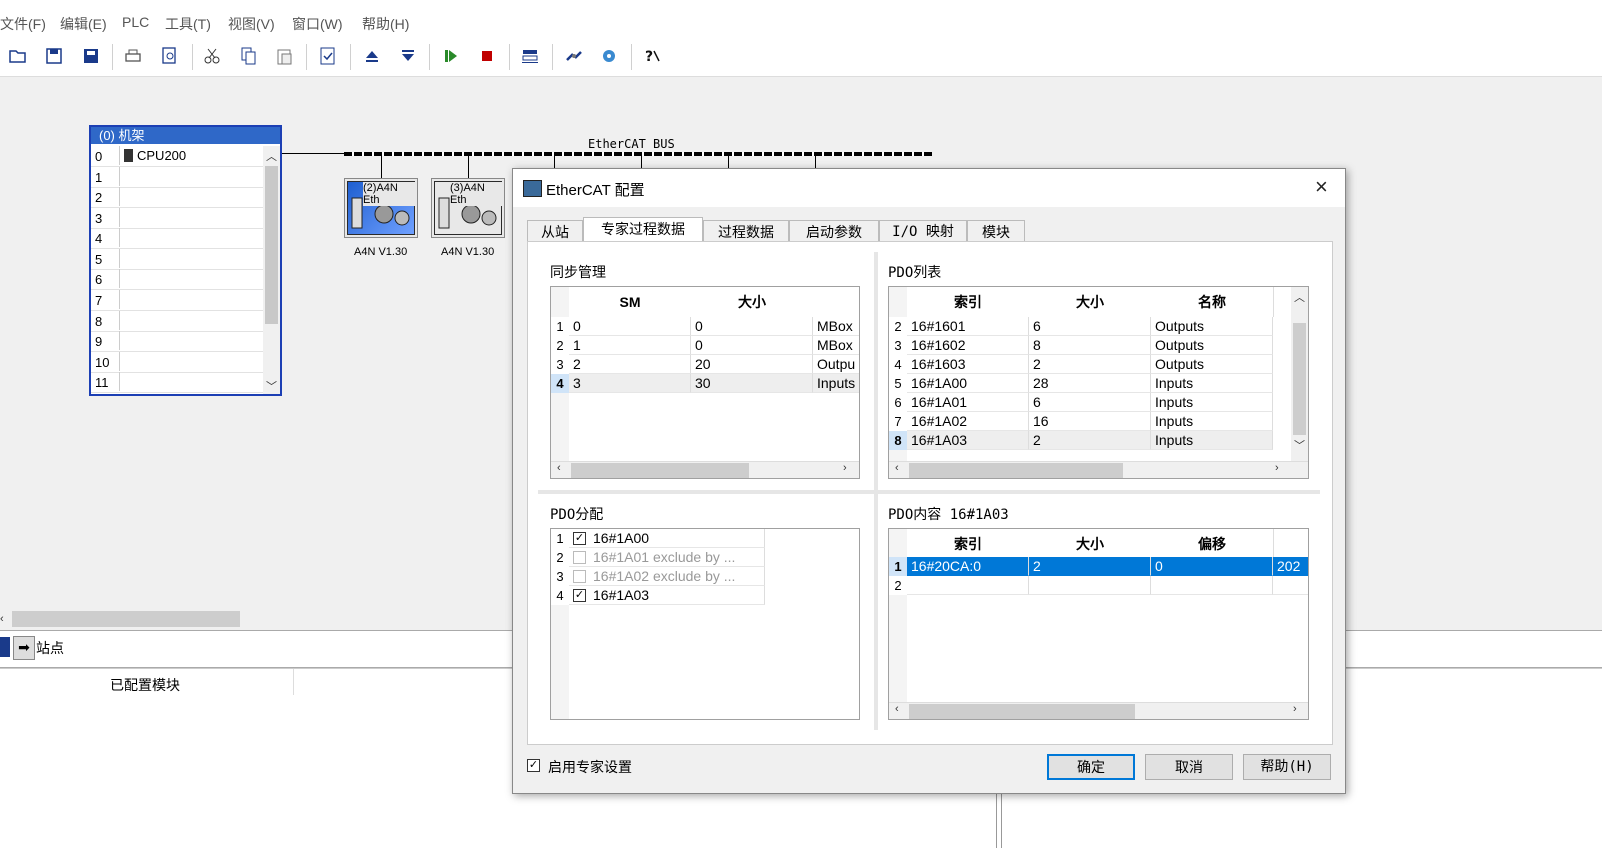  What do you see at coordinates (968, 440) in the screenshot?
I see `index-cell: 16#1A03` at bounding box center [968, 440].